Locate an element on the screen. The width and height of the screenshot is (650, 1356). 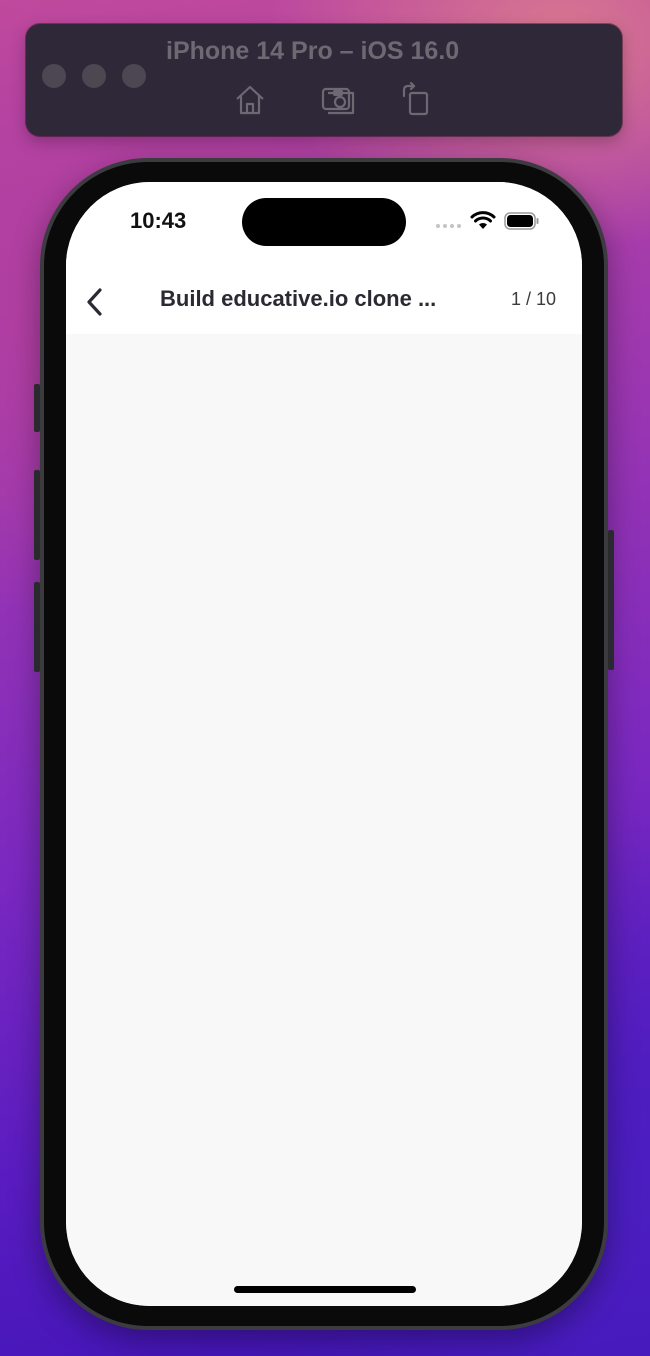
back-button is located at coordinates (95, 302).